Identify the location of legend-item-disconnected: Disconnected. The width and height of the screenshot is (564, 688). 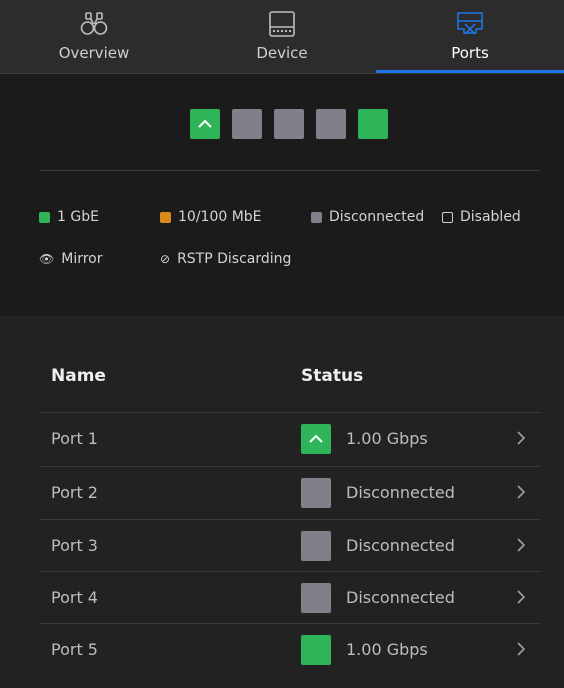
(367, 217).